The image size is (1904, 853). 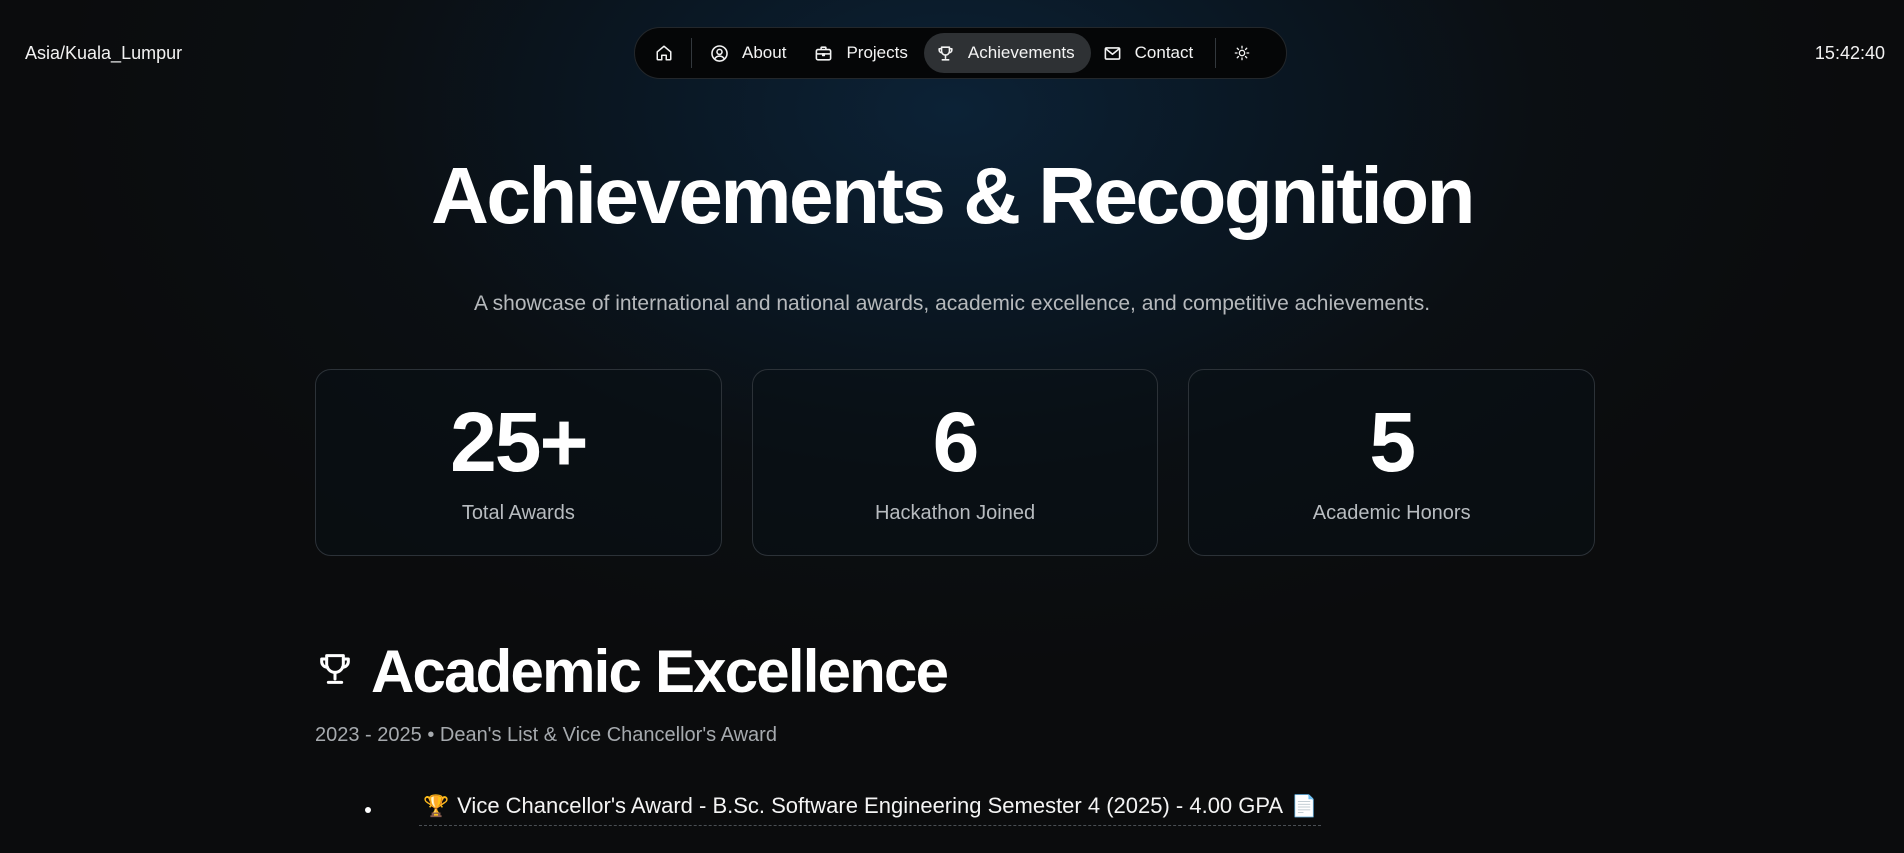 I want to click on nav-item-label: About, so click(x=764, y=52).